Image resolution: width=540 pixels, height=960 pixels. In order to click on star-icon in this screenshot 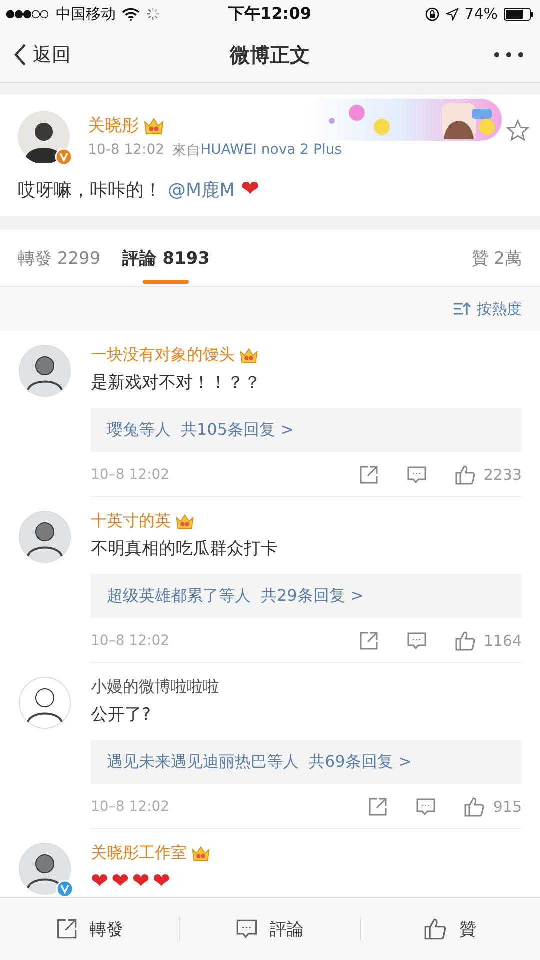, I will do `click(518, 131)`.